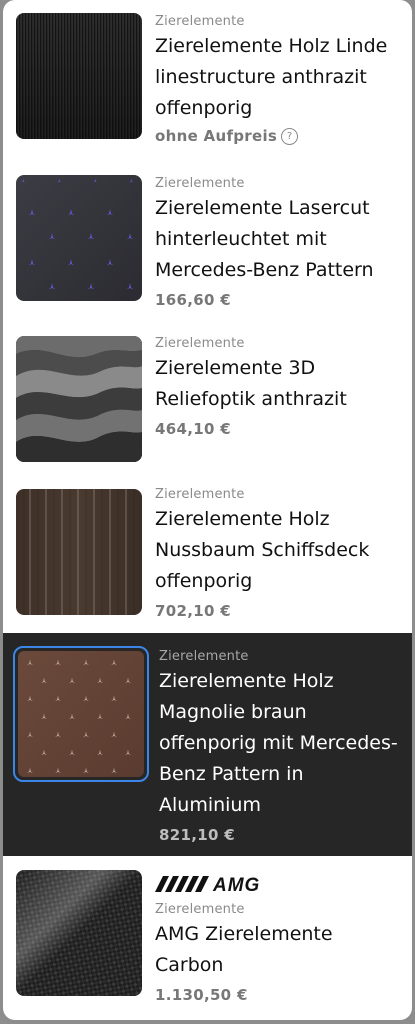 This screenshot has height=1024, width=415. I want to click on item-price: 166,60 €, so click(193, 300).